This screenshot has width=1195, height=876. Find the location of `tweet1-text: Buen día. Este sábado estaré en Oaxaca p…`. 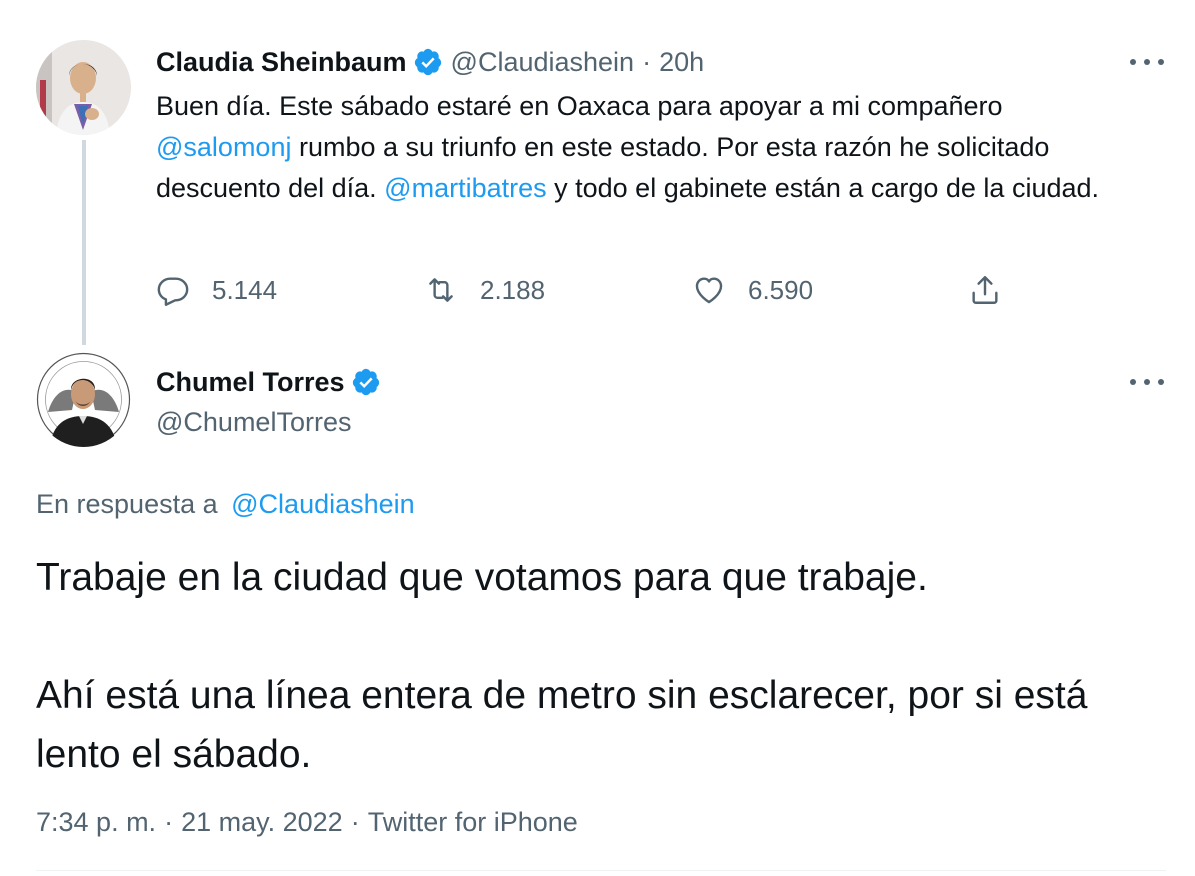

tweet1-text: Buen día. Este sábado estaré en Oaxaca p… is located at coordinates (656, 147).